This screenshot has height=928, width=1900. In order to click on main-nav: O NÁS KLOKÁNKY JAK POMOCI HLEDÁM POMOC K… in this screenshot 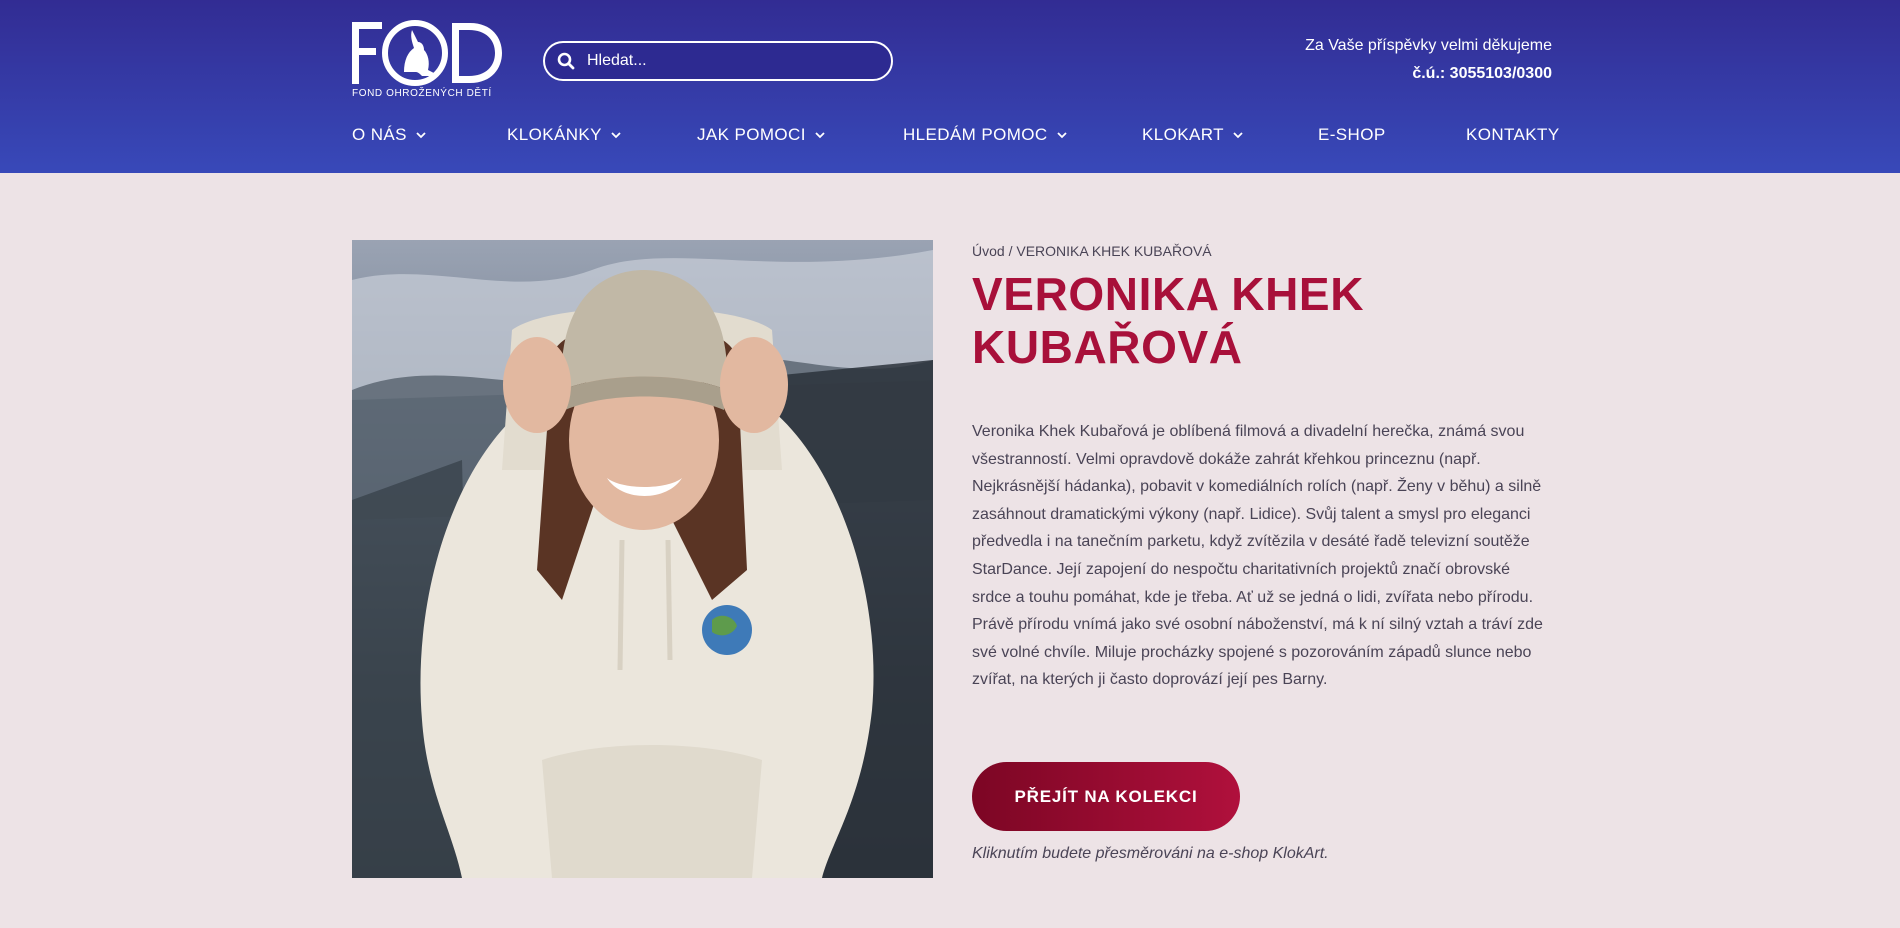, I will do `click(955, 137)`.